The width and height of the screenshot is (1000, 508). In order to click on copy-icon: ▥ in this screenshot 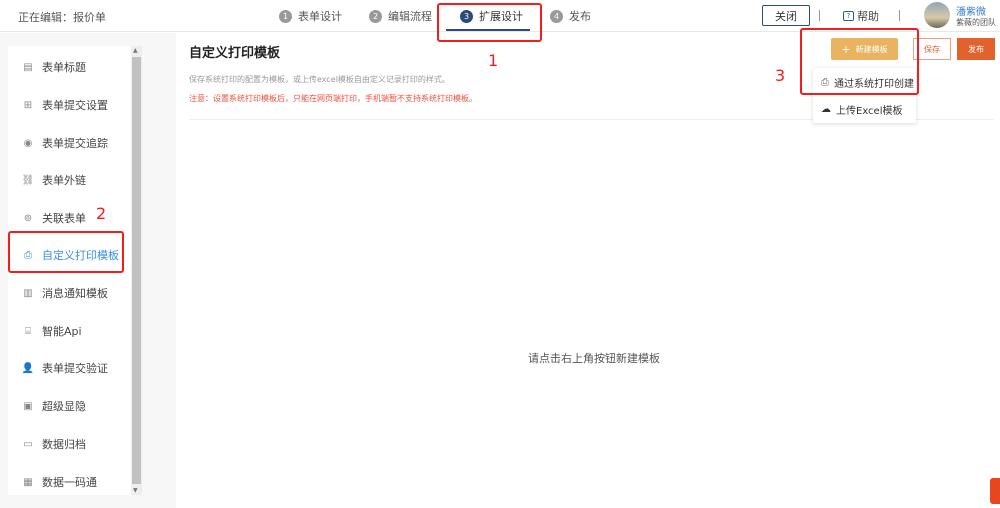, I will do `click(28, 293)`.